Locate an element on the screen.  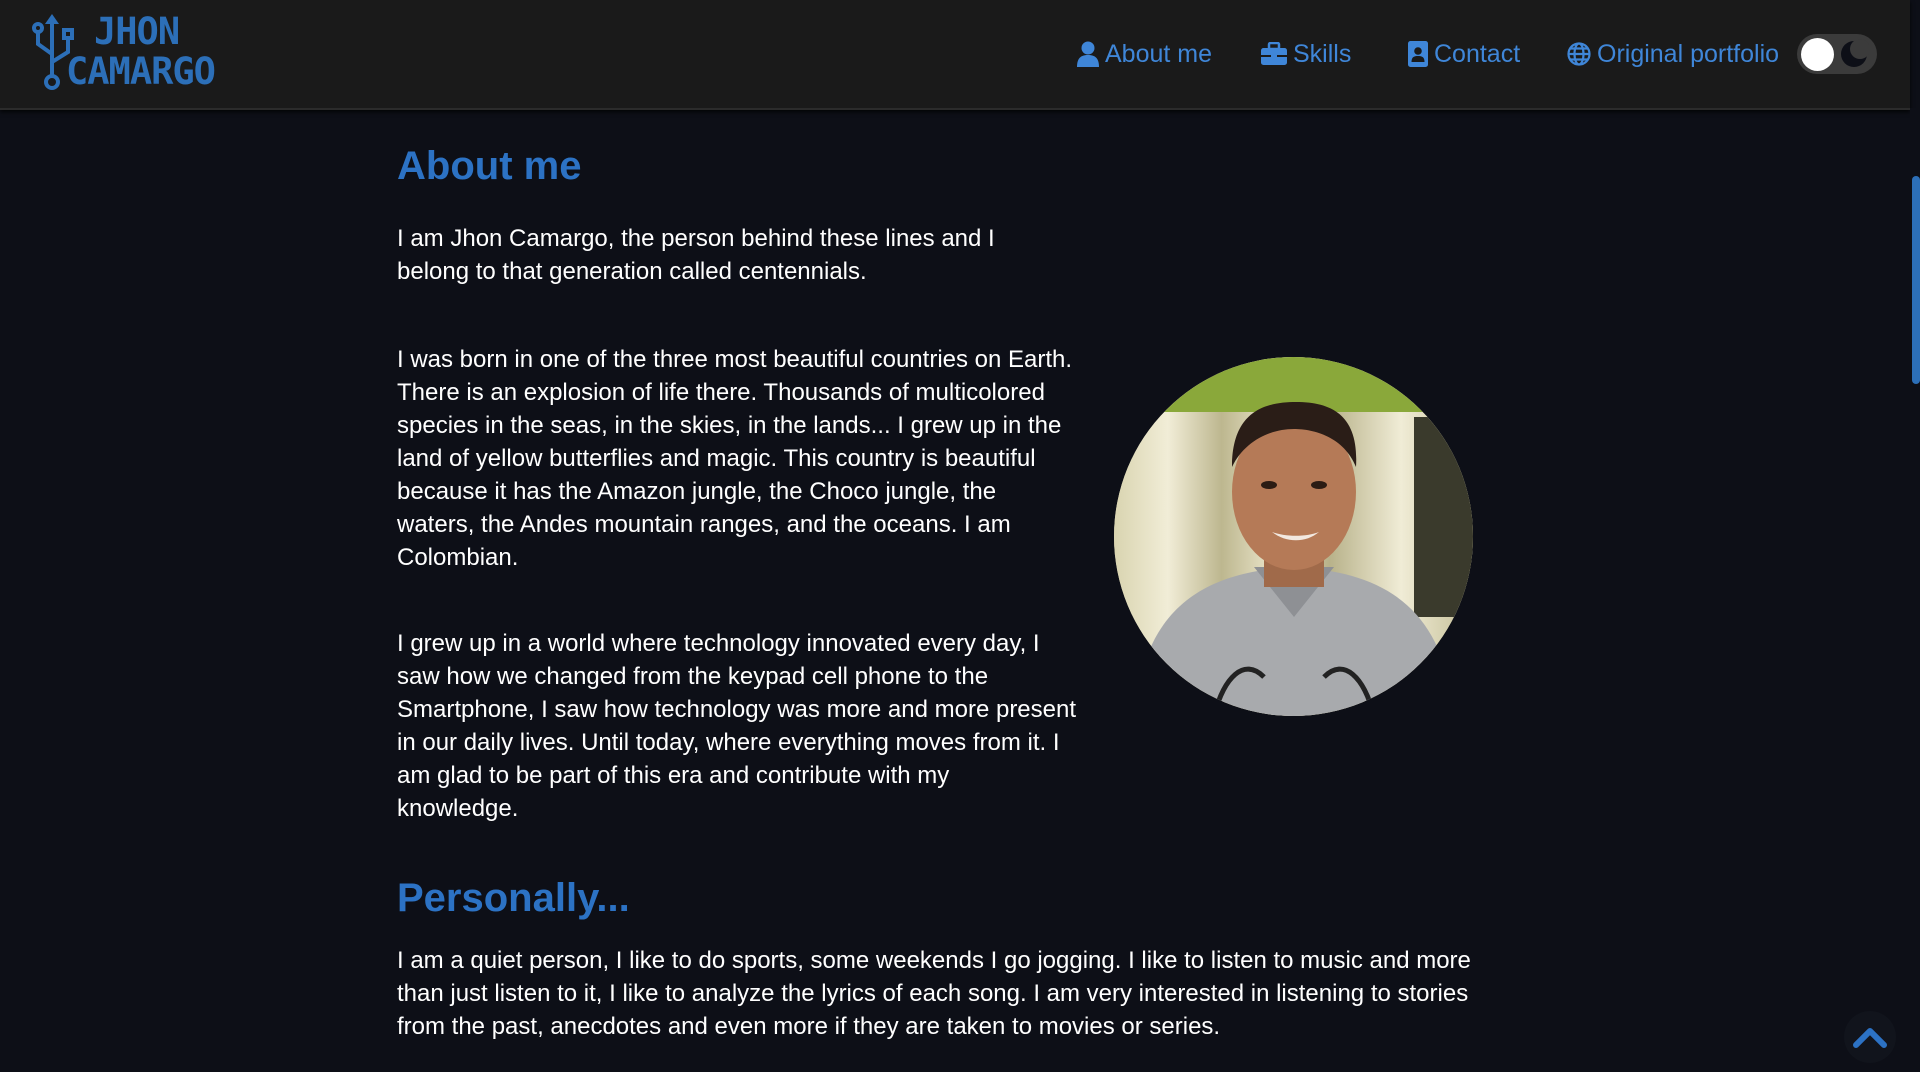
contact-card-icon is located at coordinates (1418, 54).